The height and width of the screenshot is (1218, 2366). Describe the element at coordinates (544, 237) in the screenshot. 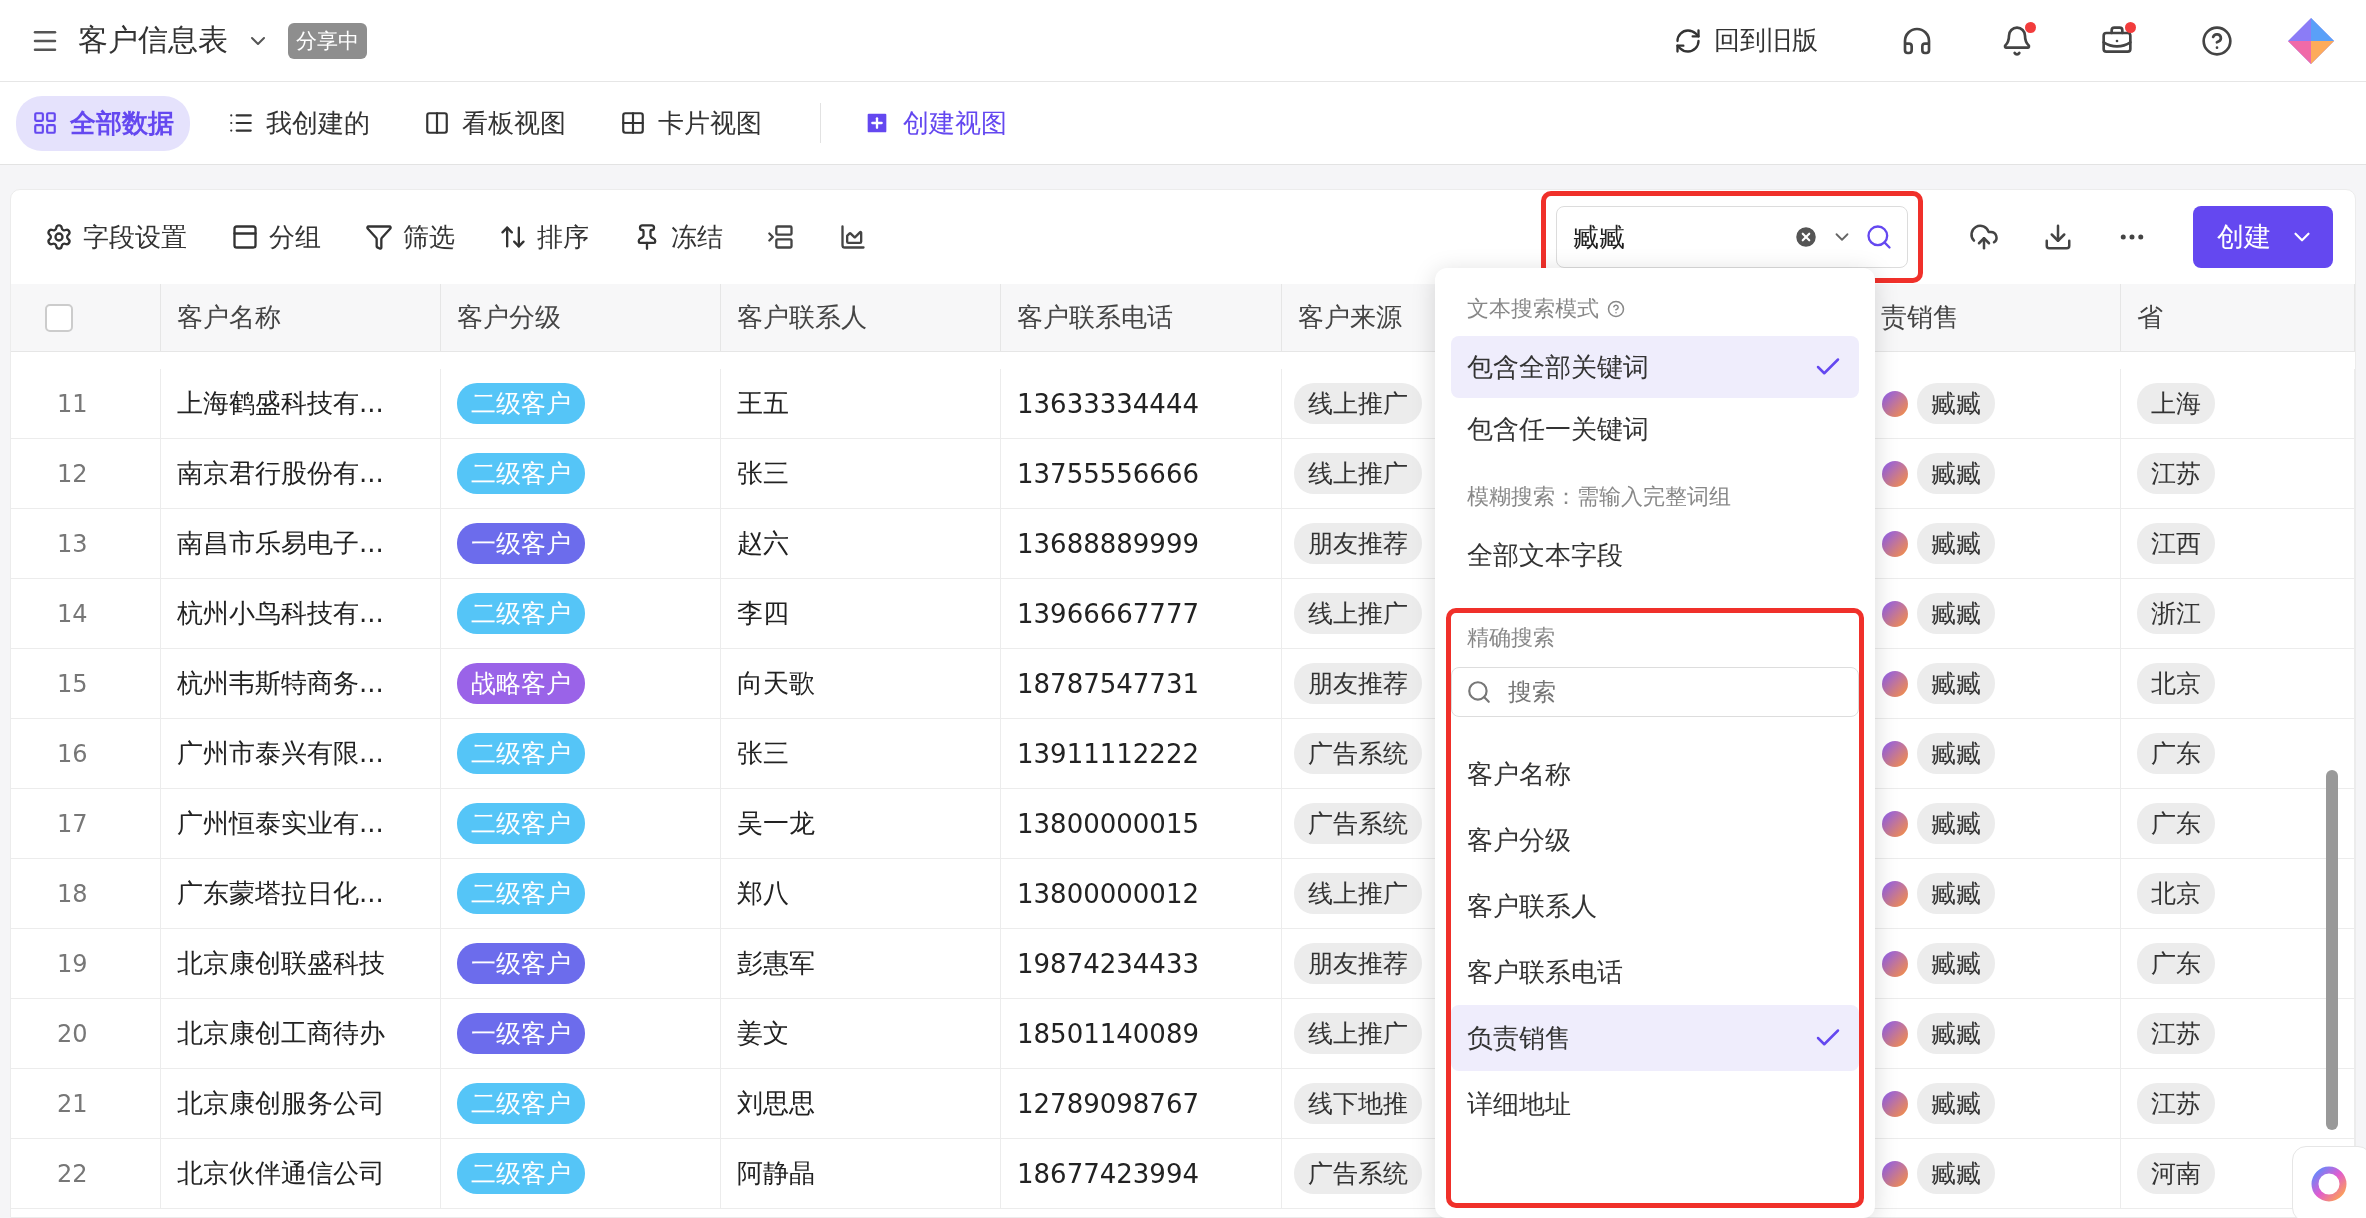

I see `toolbar-button: 排序` at that location.